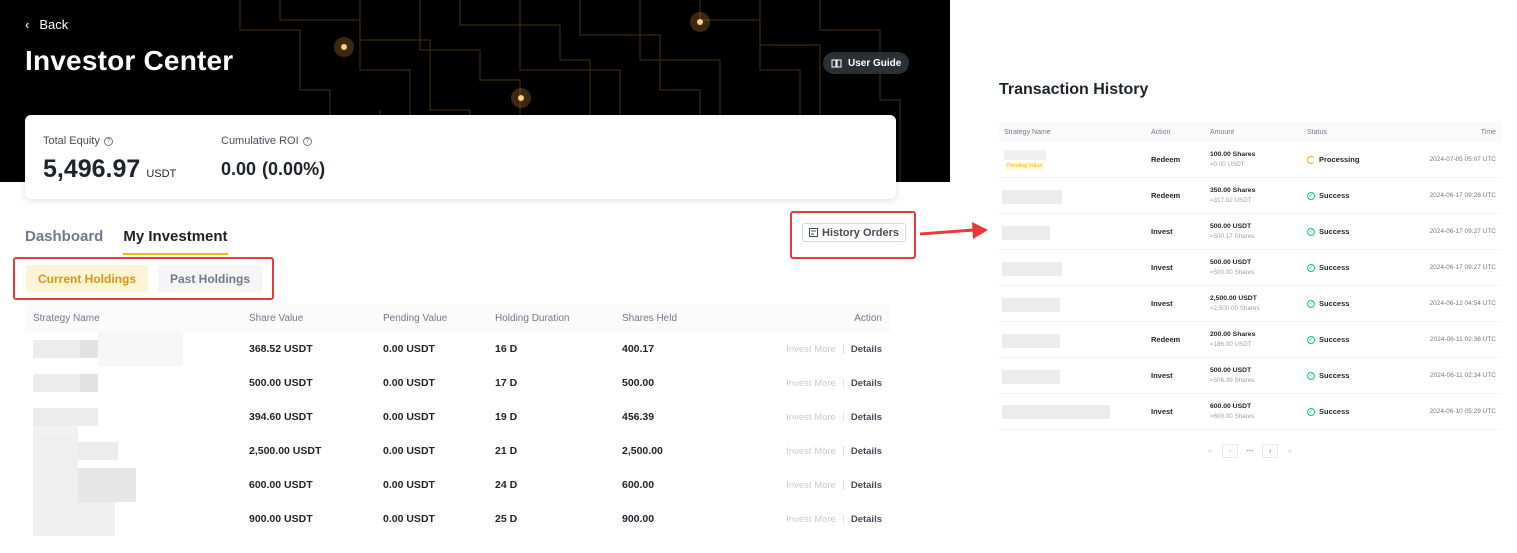 This screenshot has height=553, width=1517. I want to click on tx-amount-sub: ≈506.39 Shares, so click(1232, 380).